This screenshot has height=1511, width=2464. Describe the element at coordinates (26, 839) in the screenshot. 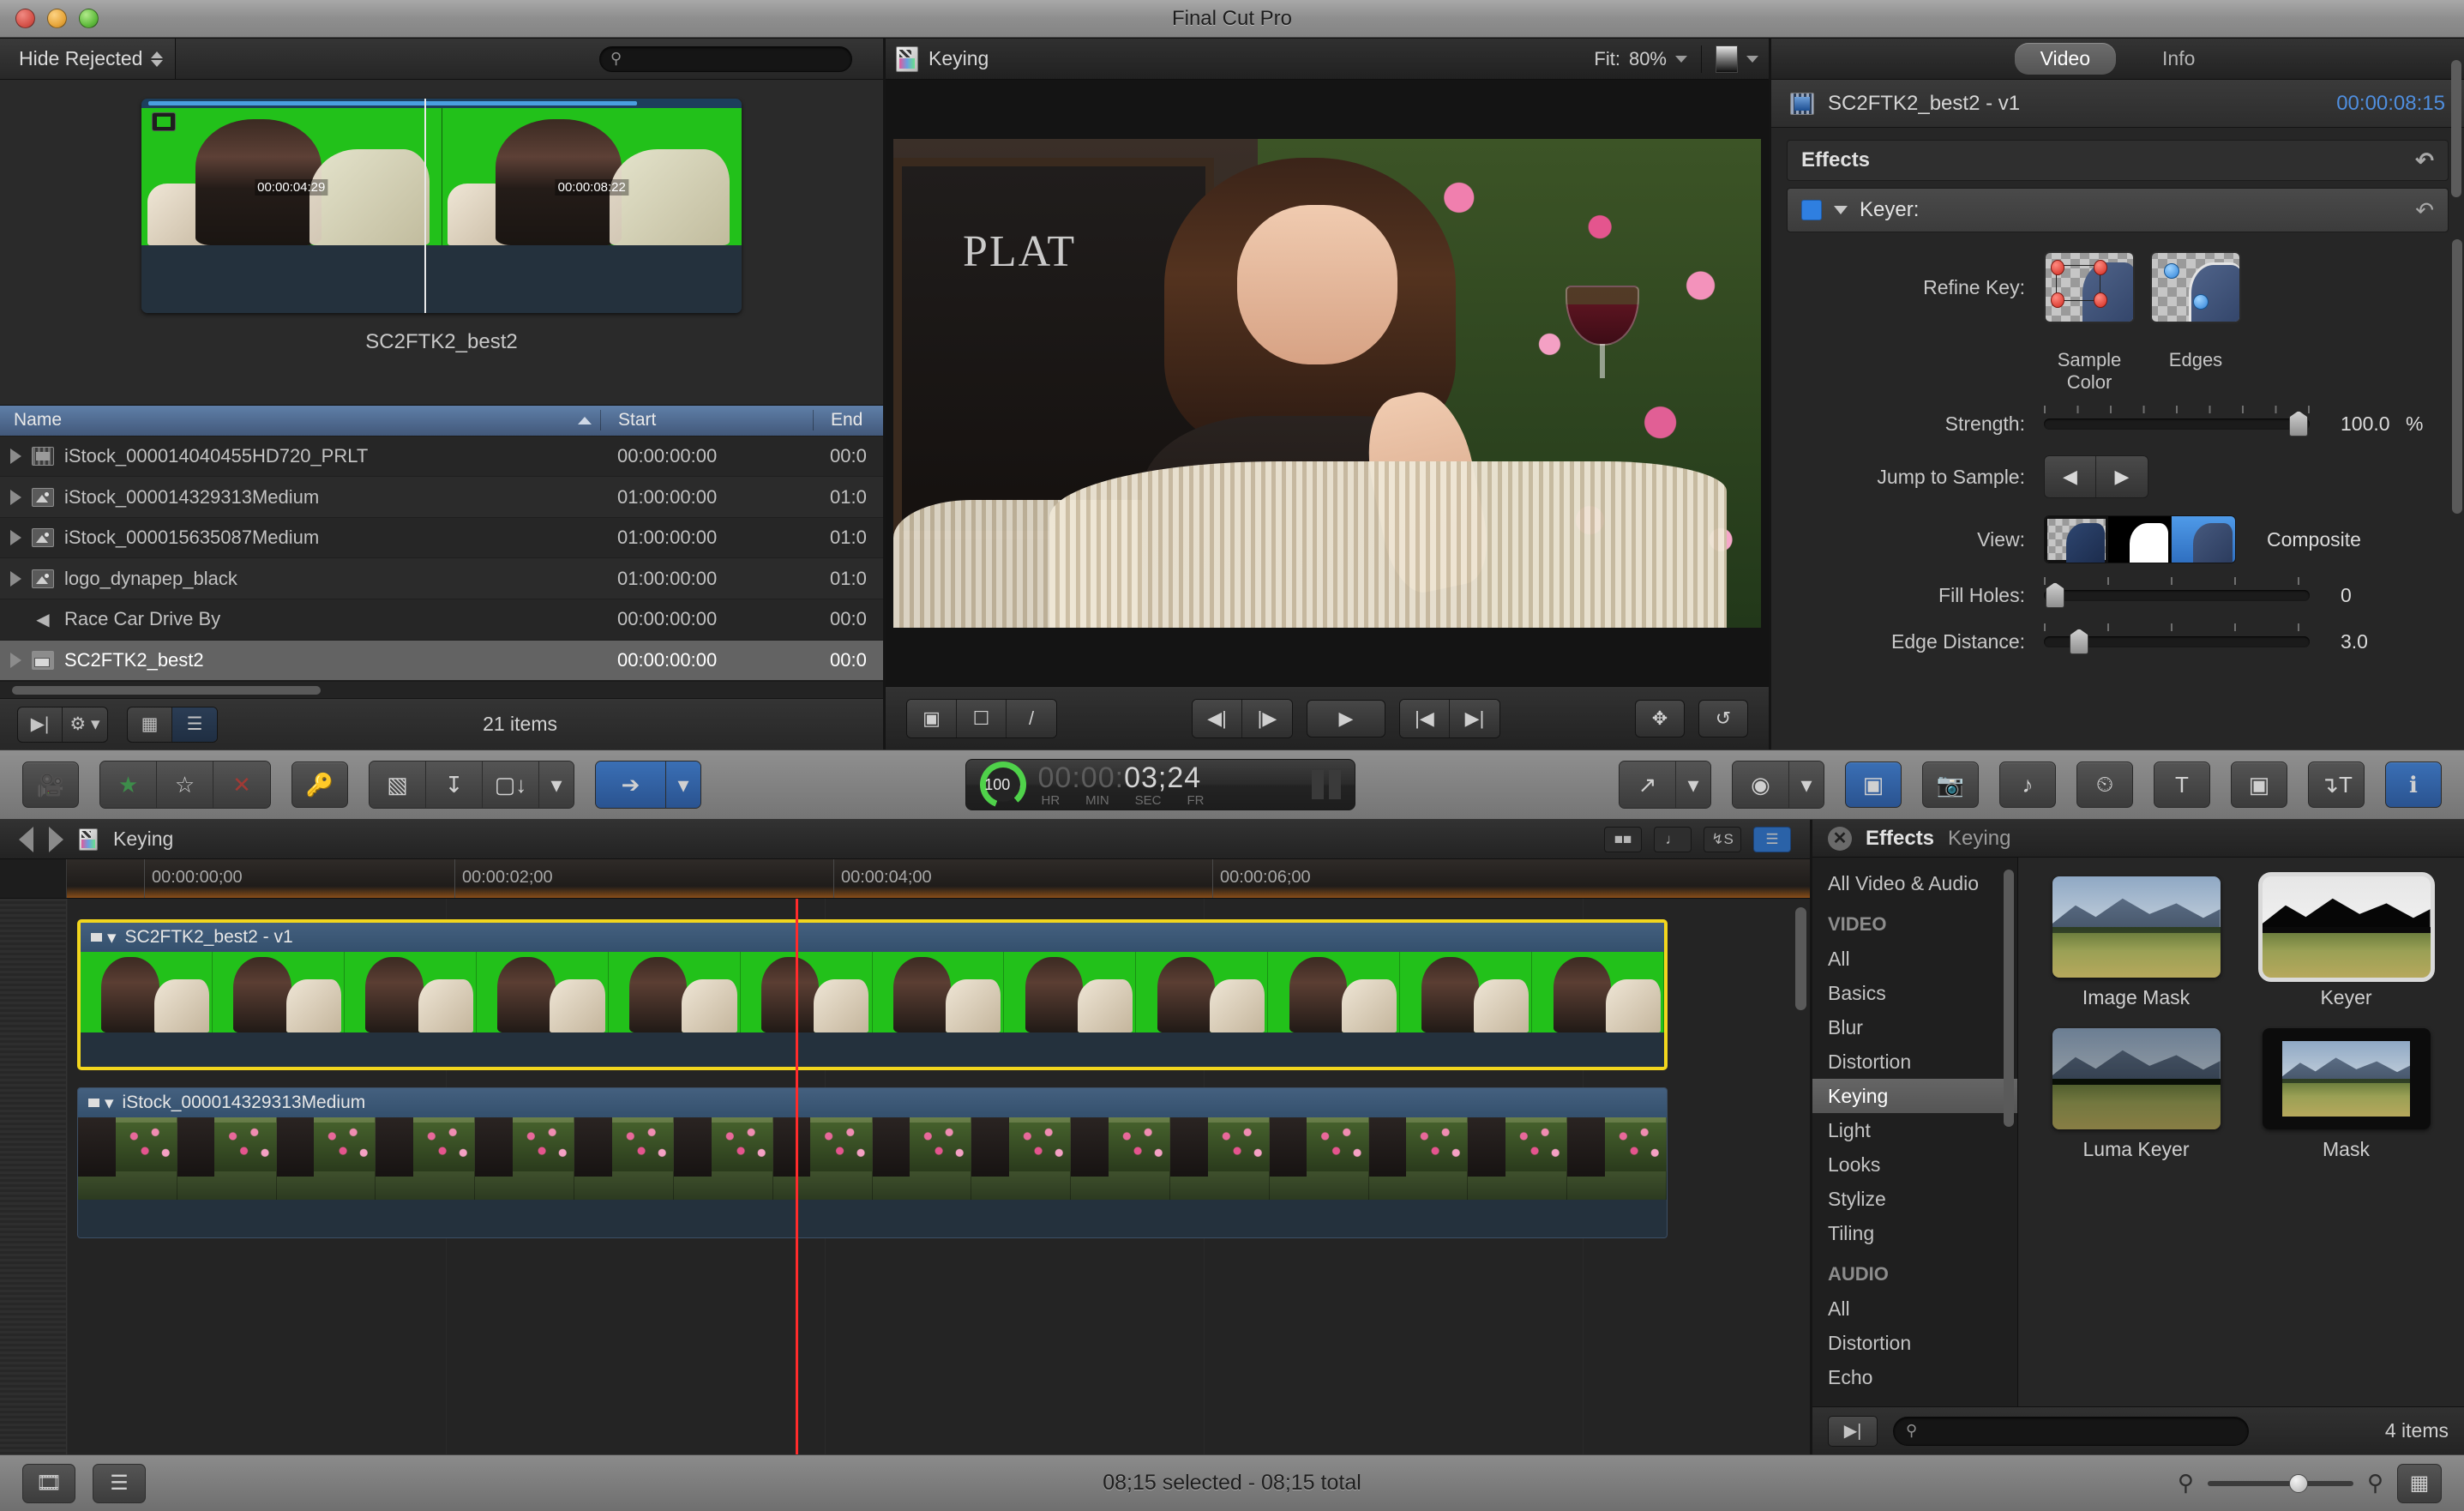

I see `timeline-history-back-icon` at that location.